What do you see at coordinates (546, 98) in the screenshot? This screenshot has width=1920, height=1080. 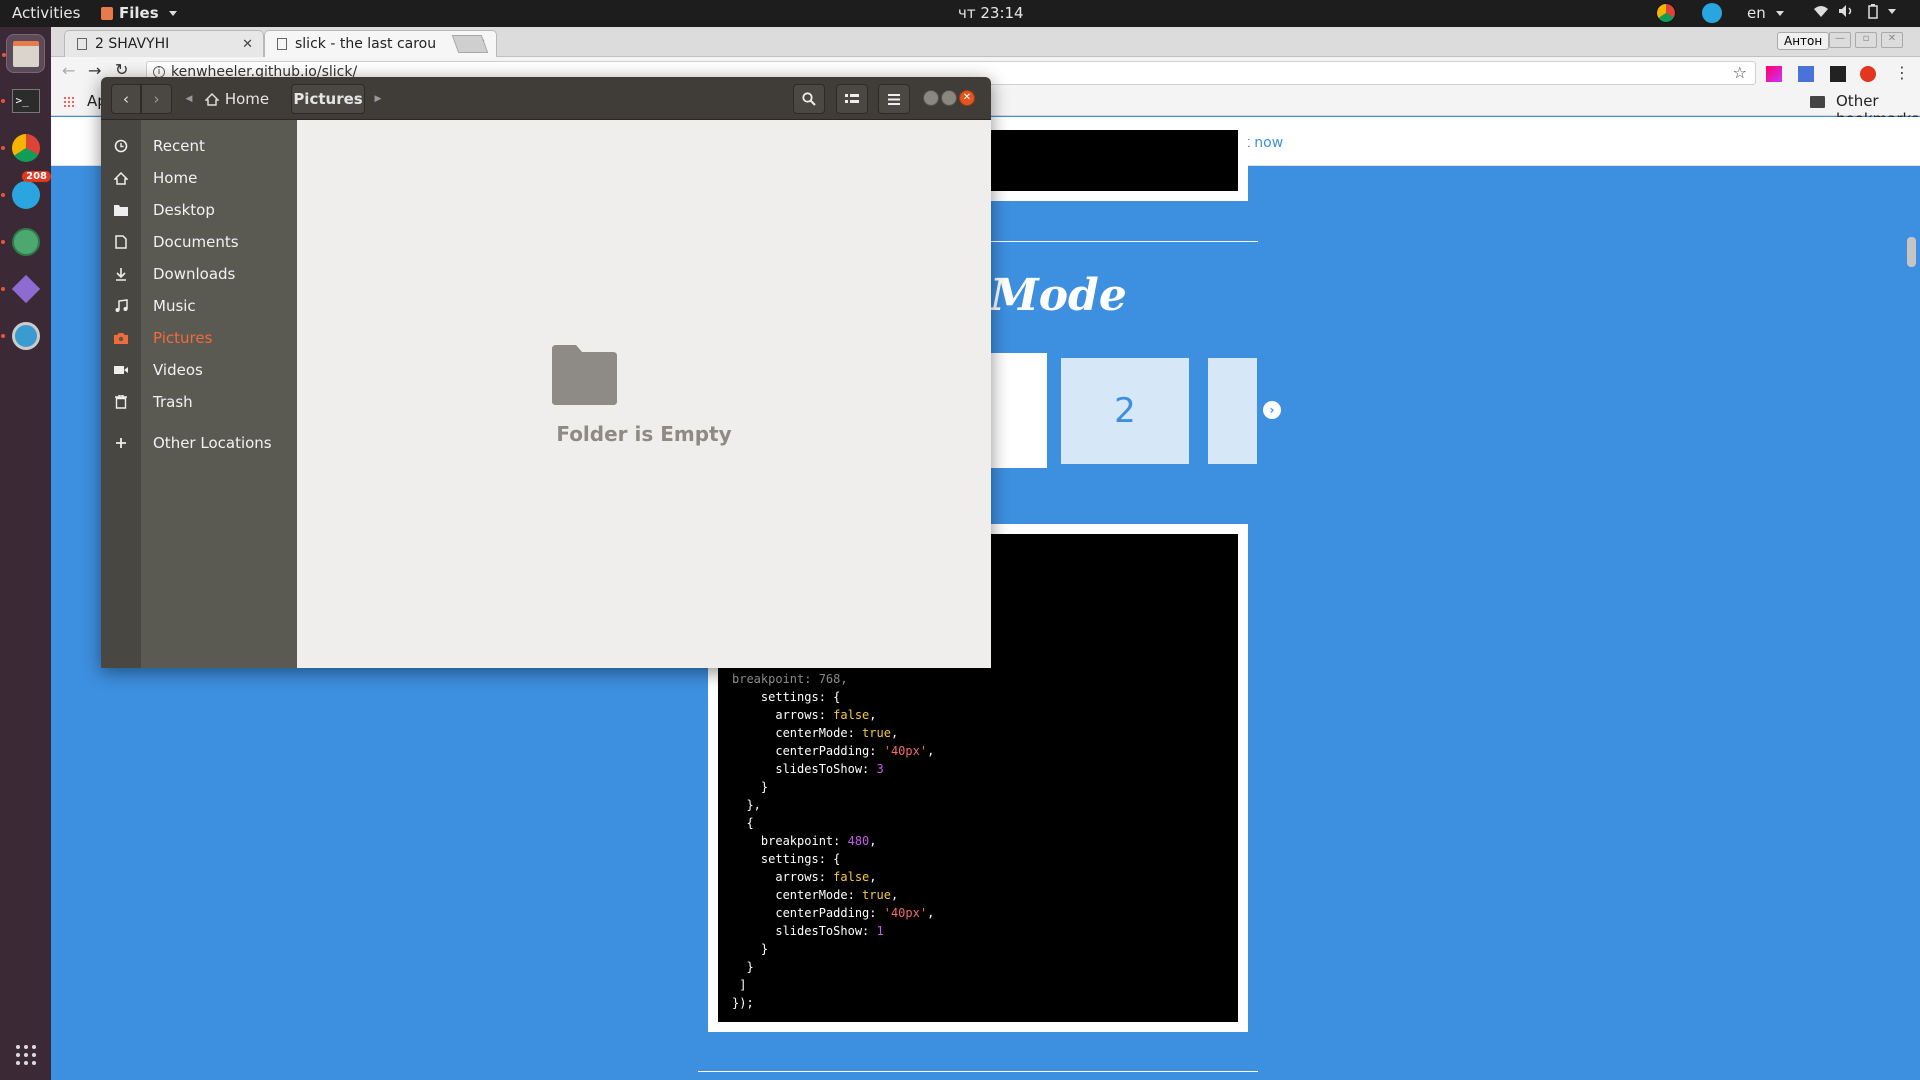 I see `files-headerbar: ‹ › ◀ Home Pictures ▶ ✕` at bounding box center [546, 98].